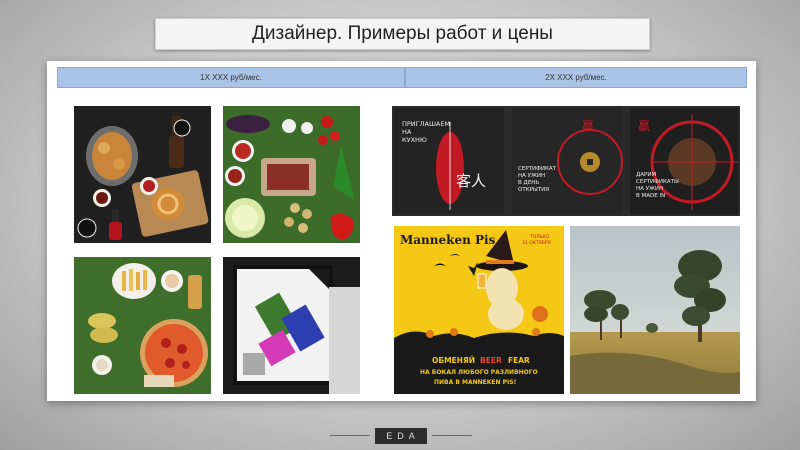 The height and width of the screenshot is (450, 800). I want to click on footer-line-right, so click(452, 435).